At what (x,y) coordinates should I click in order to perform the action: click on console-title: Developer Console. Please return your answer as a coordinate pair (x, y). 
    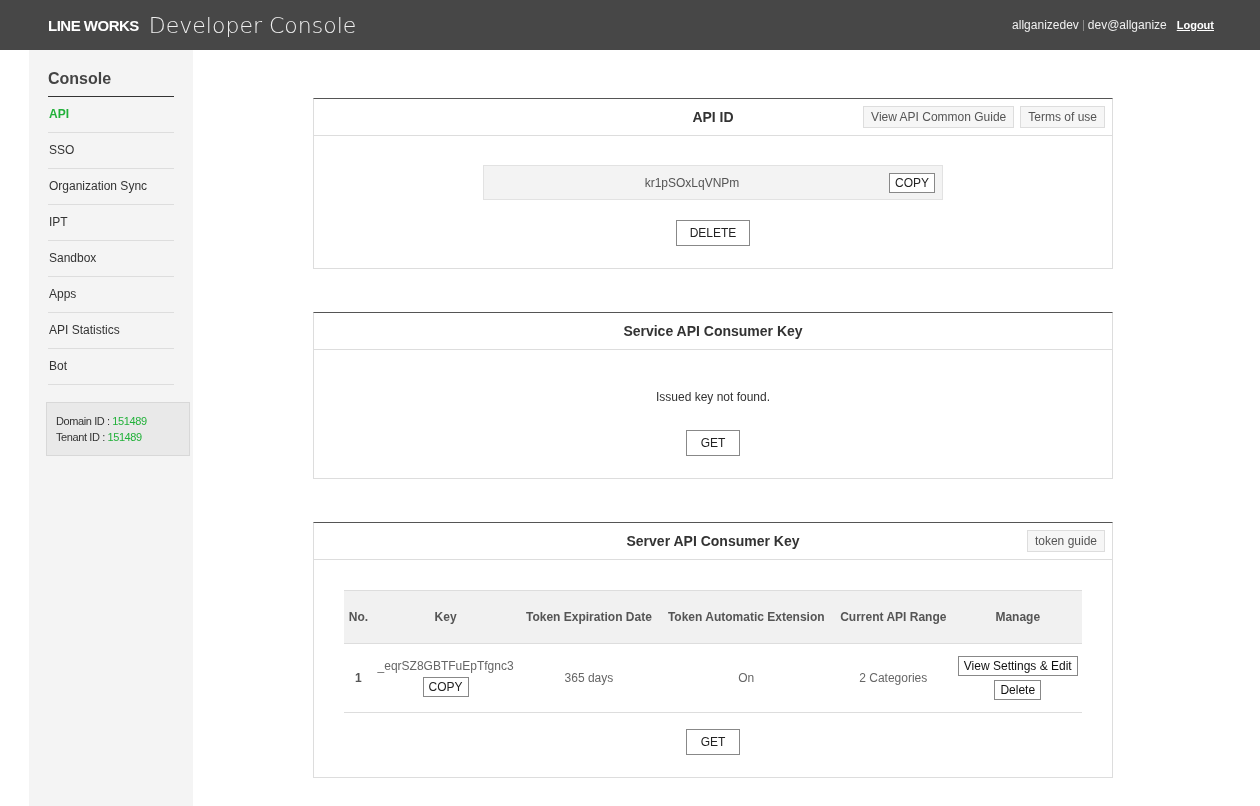
    Looking at the image, I should click on (252, 25).